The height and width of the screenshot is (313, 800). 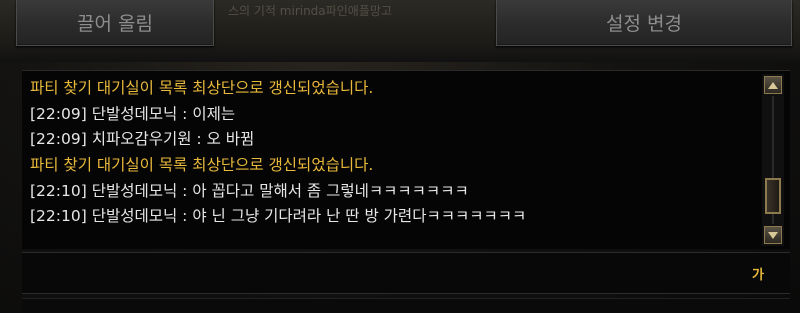 What do you see at coordinates (773, 196) in the screenshot?
I see `scroll-thumb` at bounding box center [773, 196].